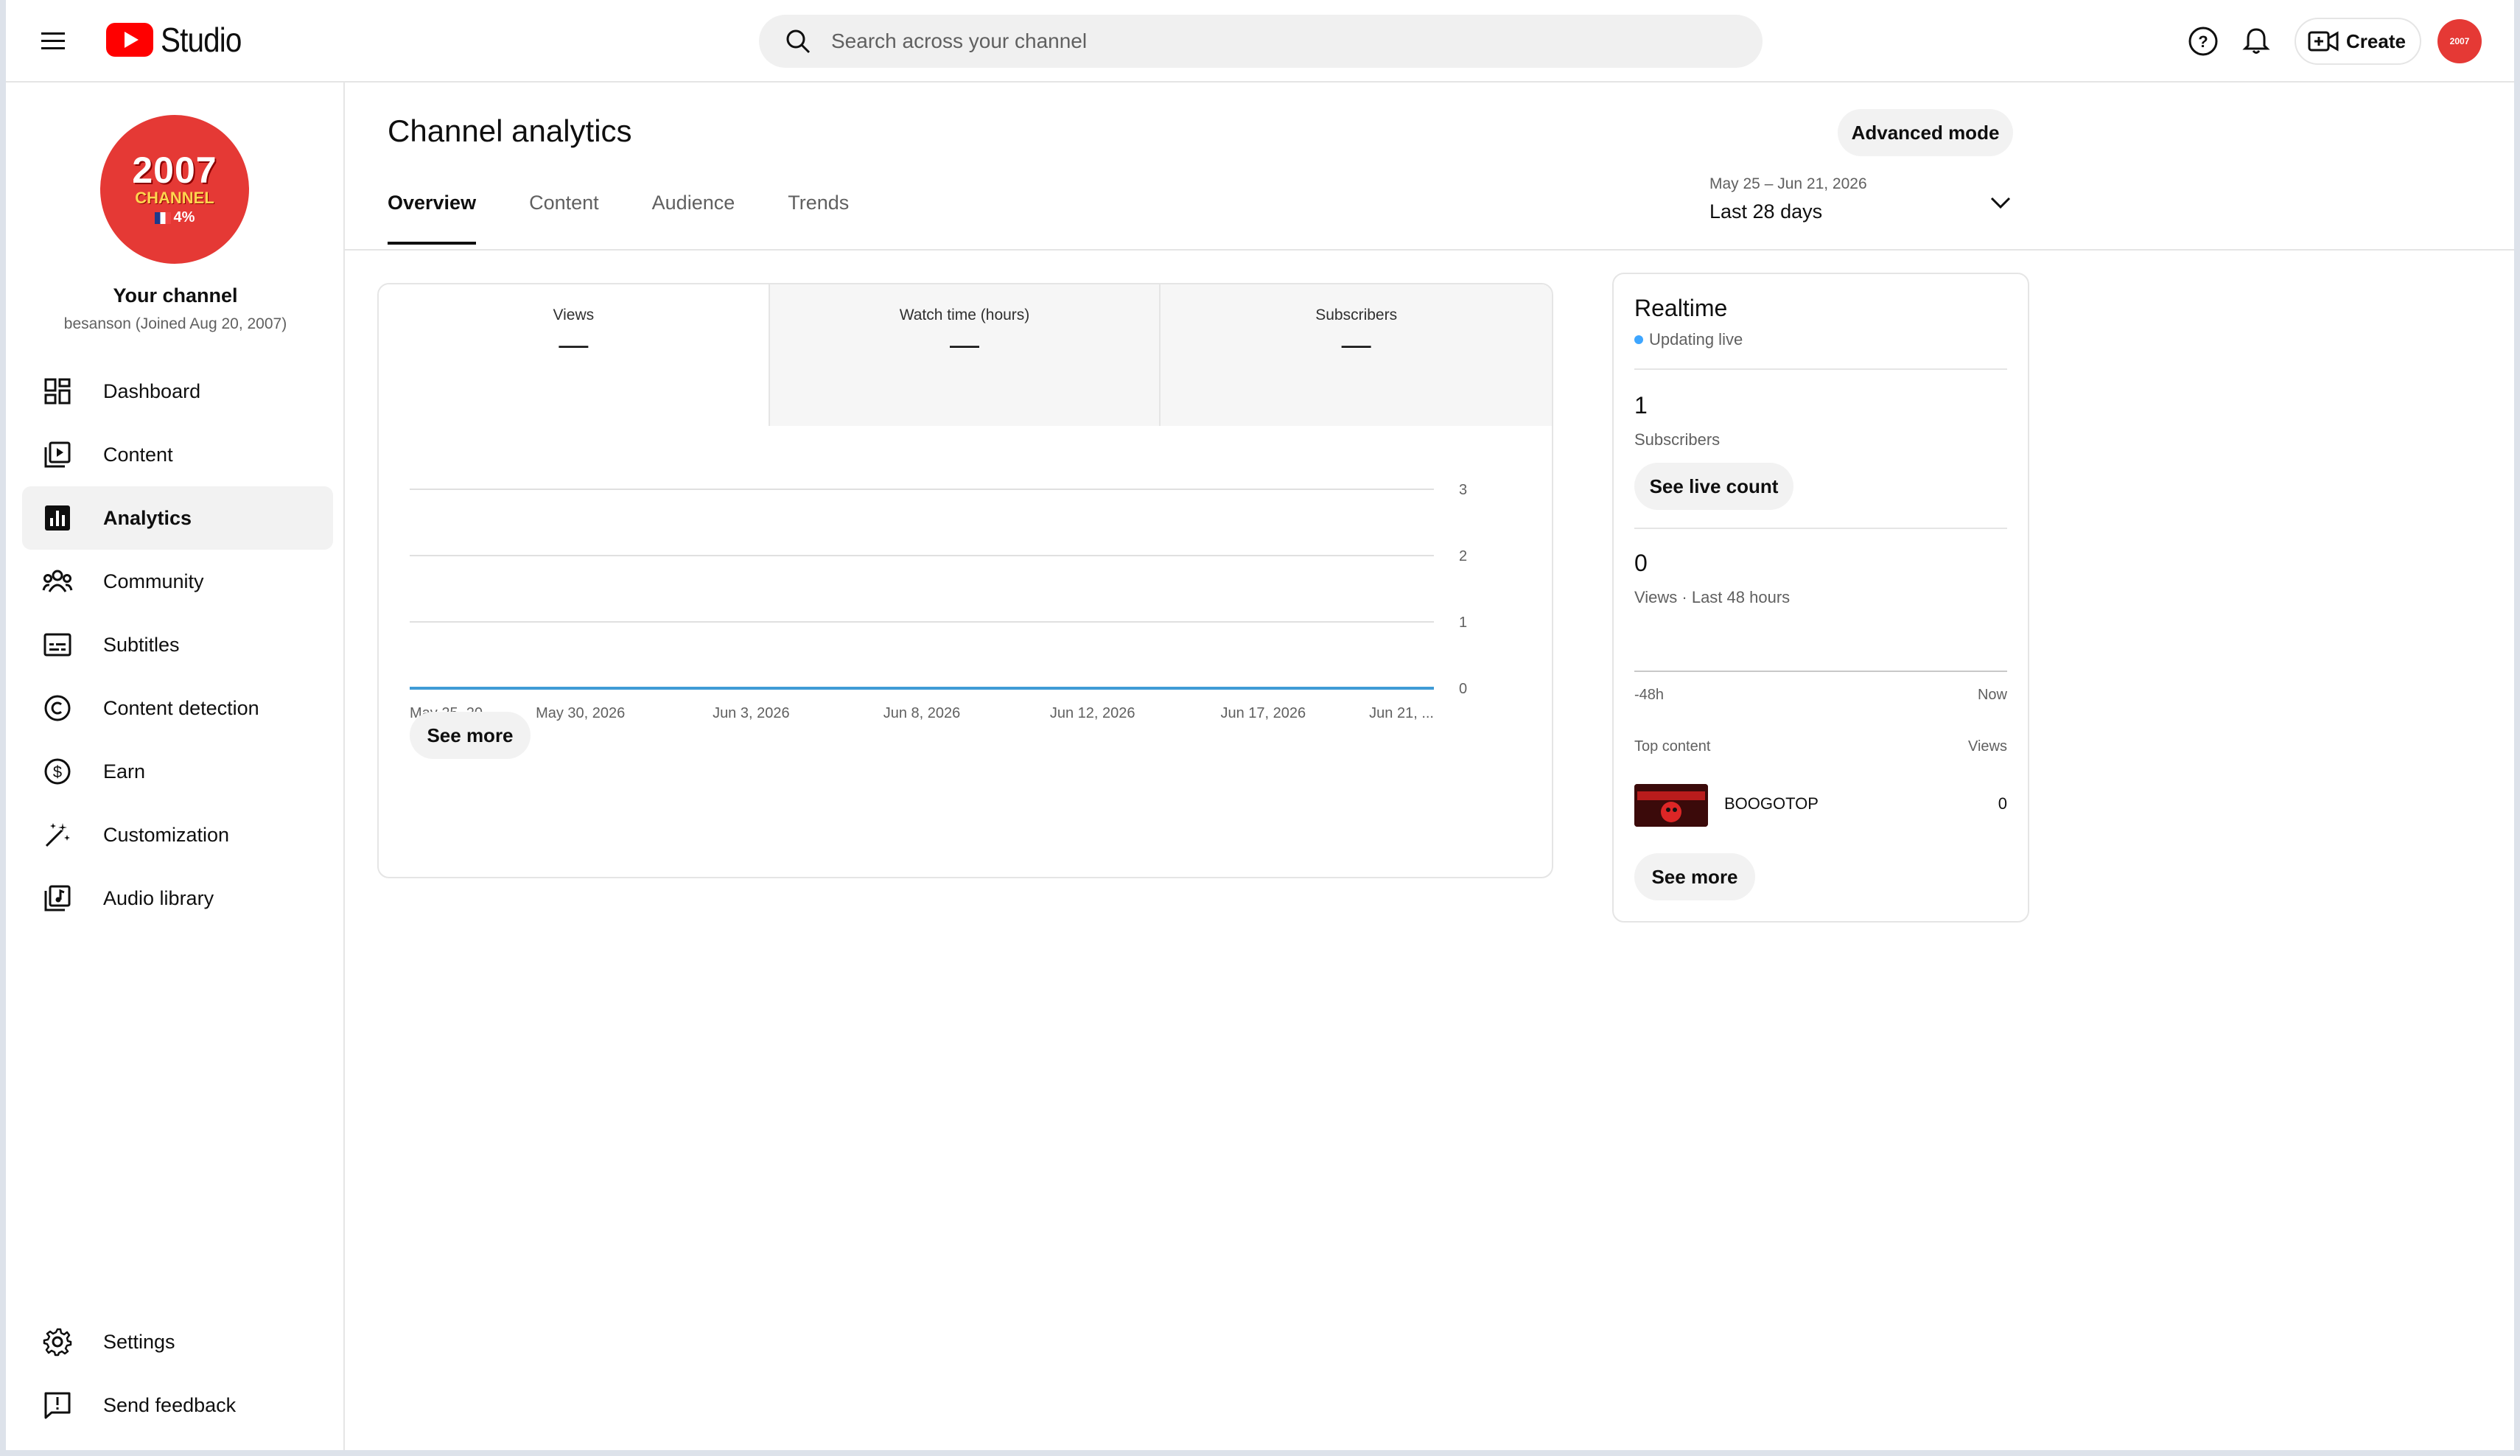  I want to click on metric-subscribers: Subscribers —, so click(1356, 355).